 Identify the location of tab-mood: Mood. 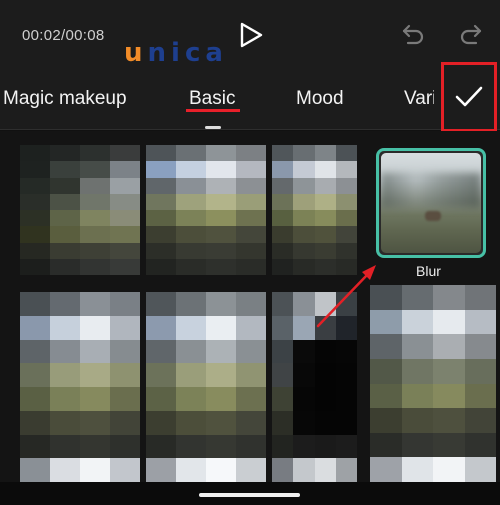
(320, 99).